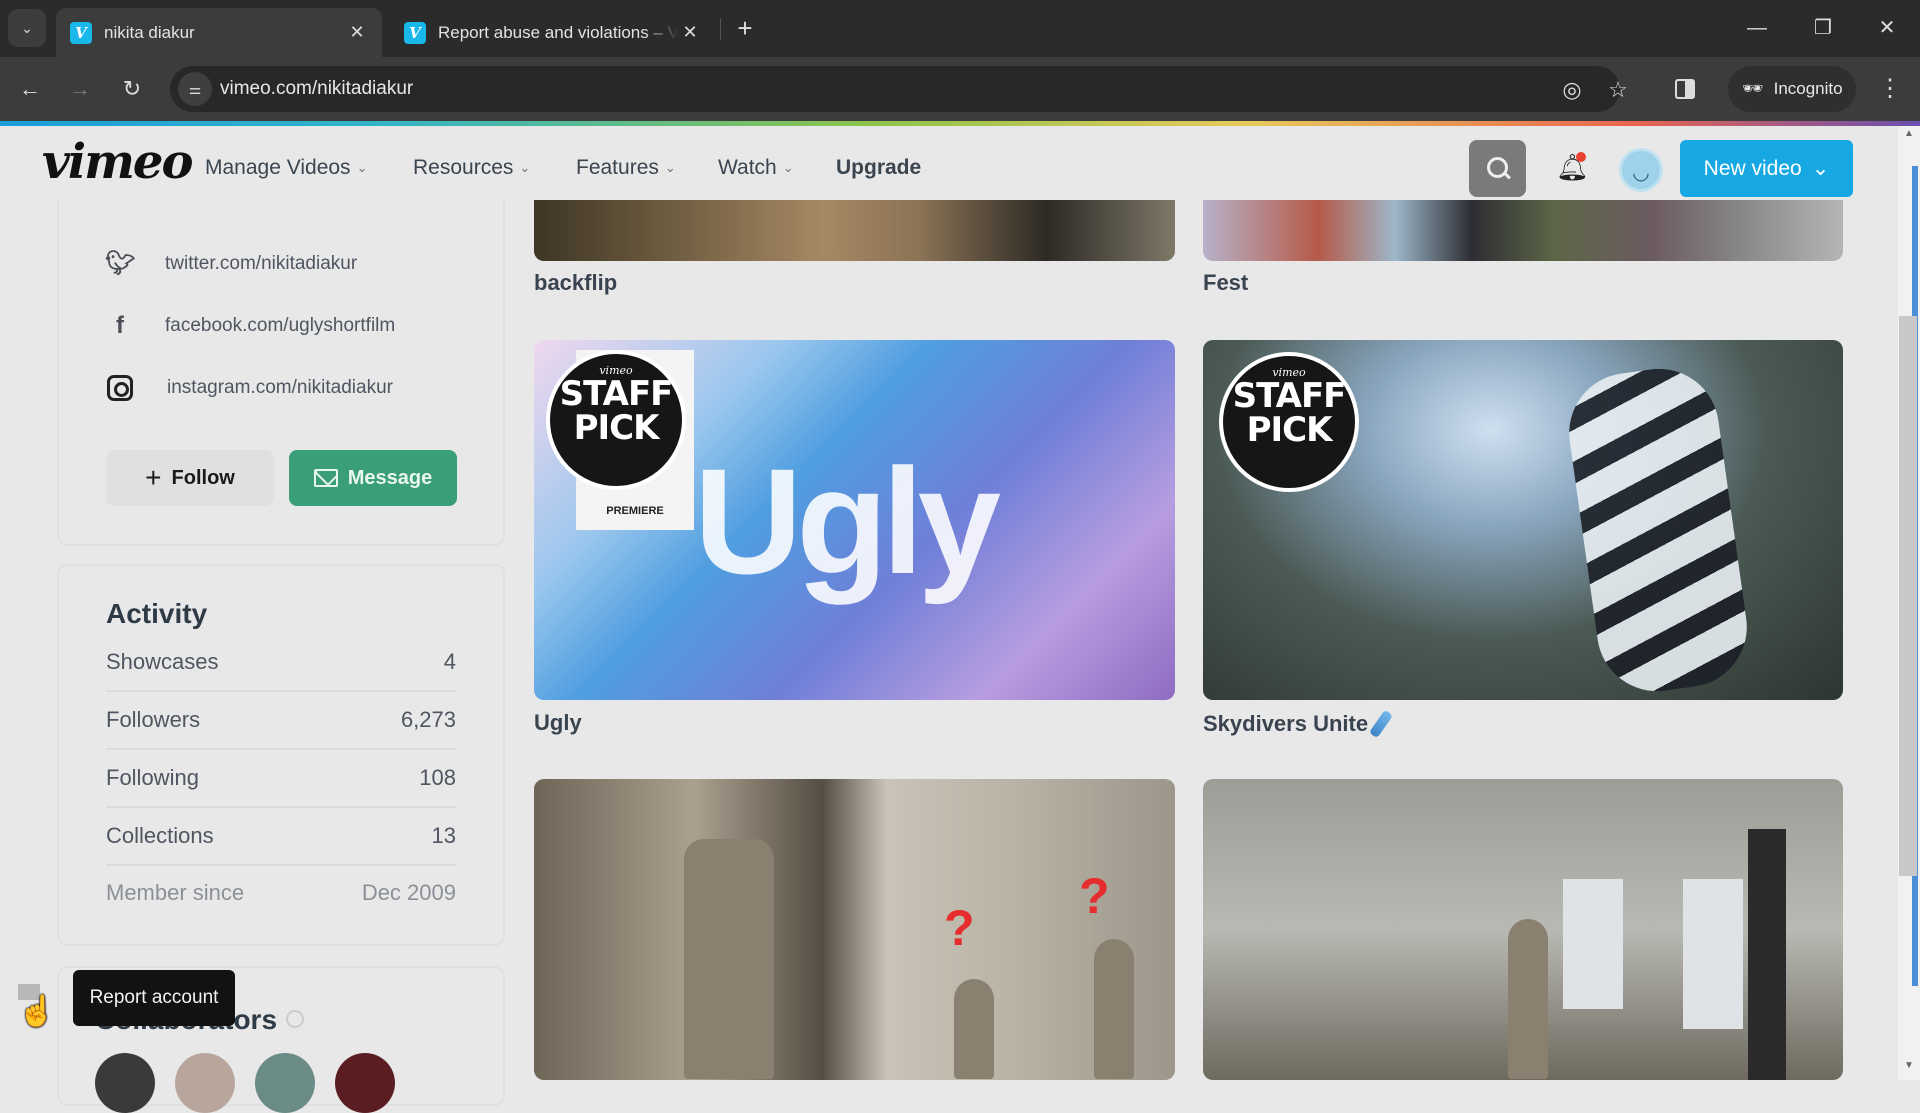 The width and height of the screenshot is (1920, 1113). What do you see at coordinates (854, 929) in the screenshot?
I see `video-thumbnail-3: ? ?` at bounding box center [854, 929].